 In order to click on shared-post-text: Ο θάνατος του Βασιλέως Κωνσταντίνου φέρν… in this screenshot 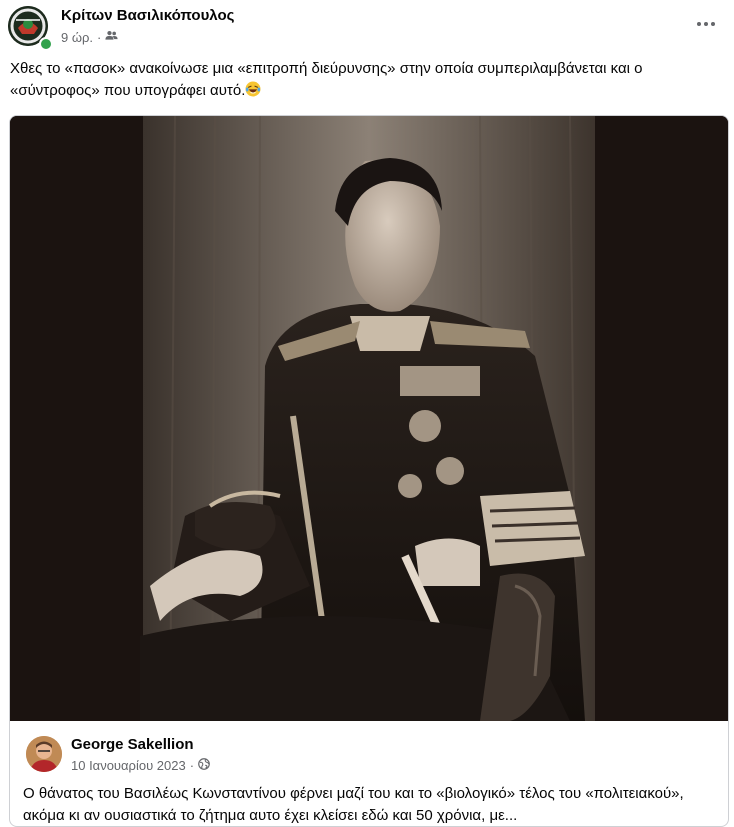, I will do `click(353, 804)`.